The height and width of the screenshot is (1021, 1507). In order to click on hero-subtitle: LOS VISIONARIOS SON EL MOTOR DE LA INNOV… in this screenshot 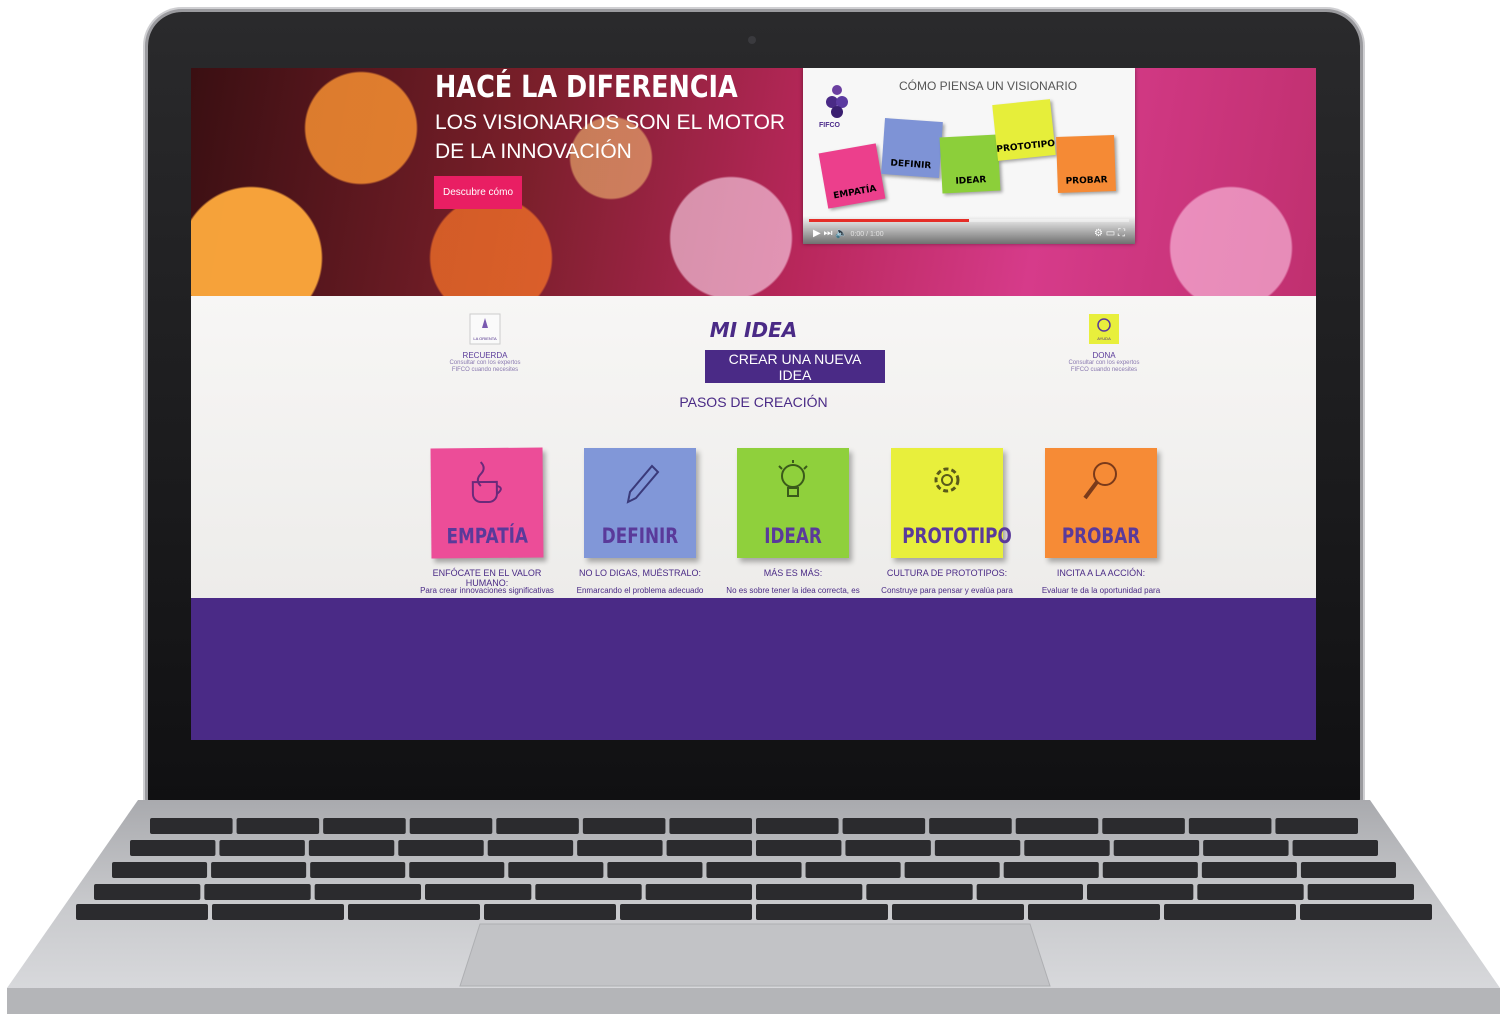, I will do `click(615, 137)`.